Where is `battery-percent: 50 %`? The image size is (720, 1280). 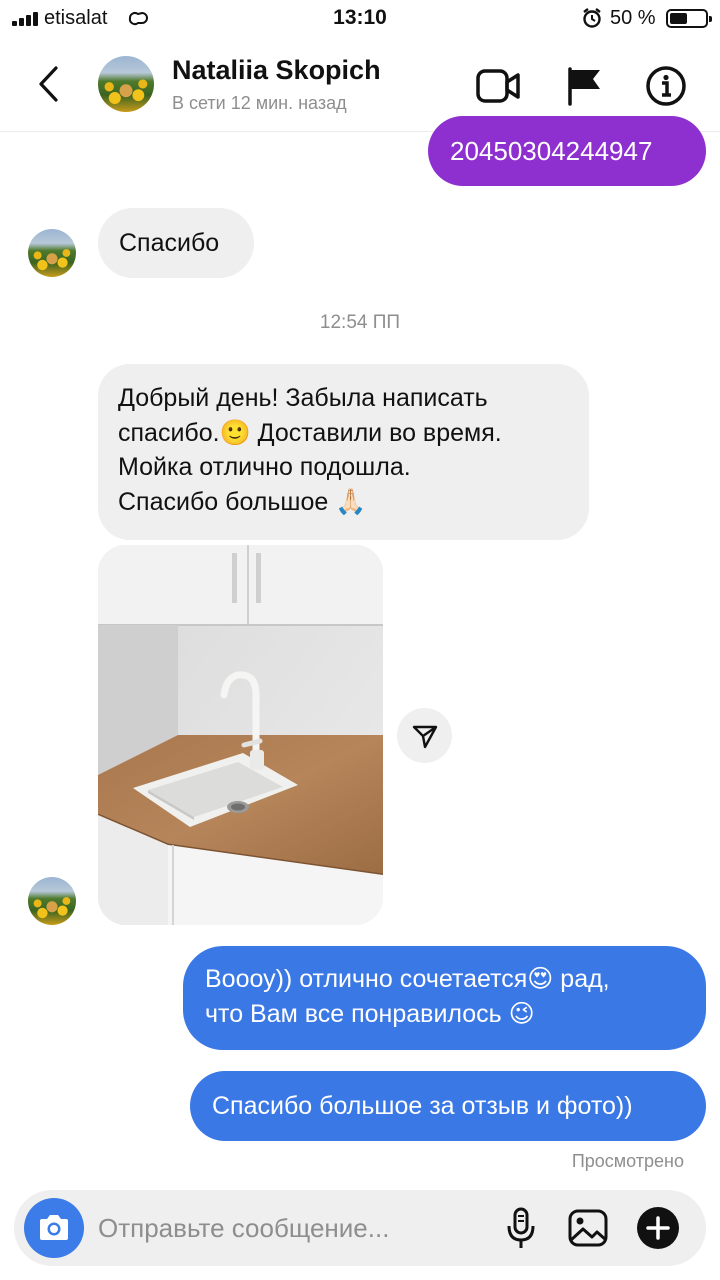 battery-percent: 50 % is located at coordinates (633, 18).